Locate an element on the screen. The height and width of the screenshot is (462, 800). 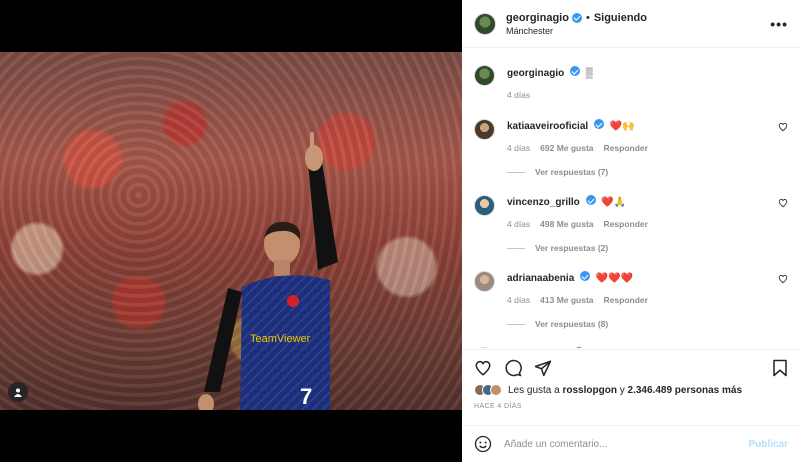
comment-likes: 692 Me gusta is located at coordinates (566, 148).